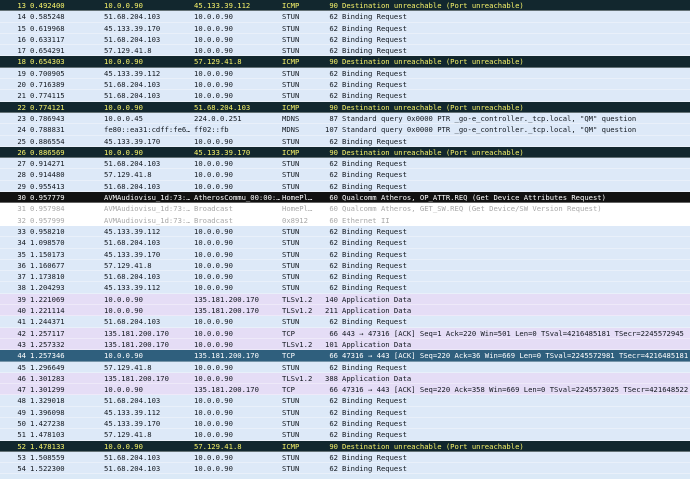  What do you see at coordinates (21, 85) in the screenshot?
I see `packet-number: 20` at bounding box center [21, 85].